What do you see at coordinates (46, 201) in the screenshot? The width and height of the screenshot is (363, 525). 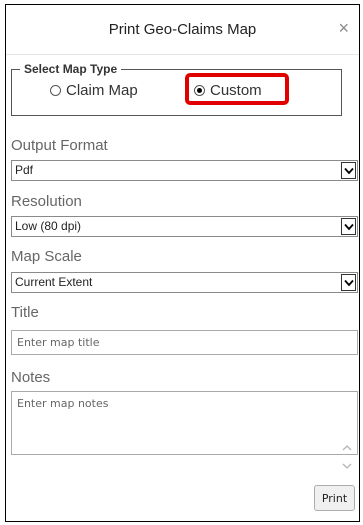 I see `resolution-label: Resolution` at bounding box center [46, 201].